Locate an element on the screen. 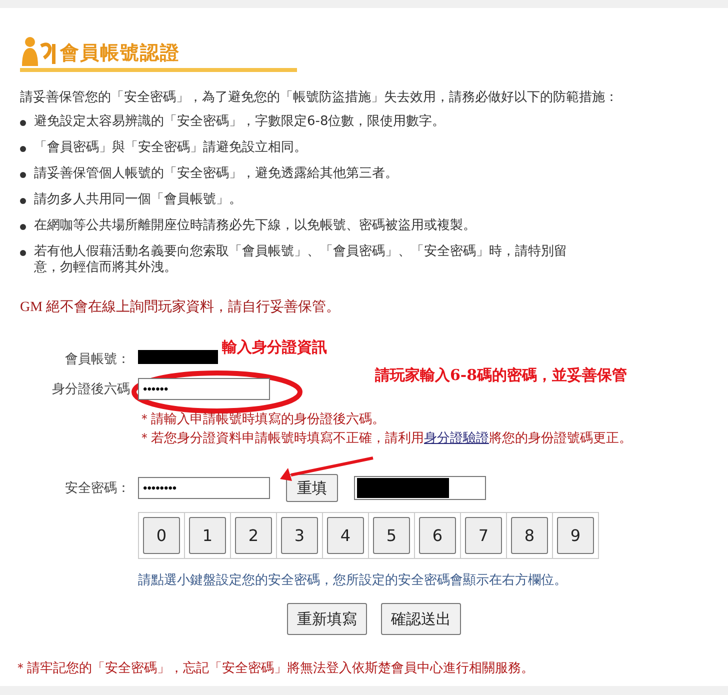  verify-link: 身分證驗證 is located at coordinates (456, 438).